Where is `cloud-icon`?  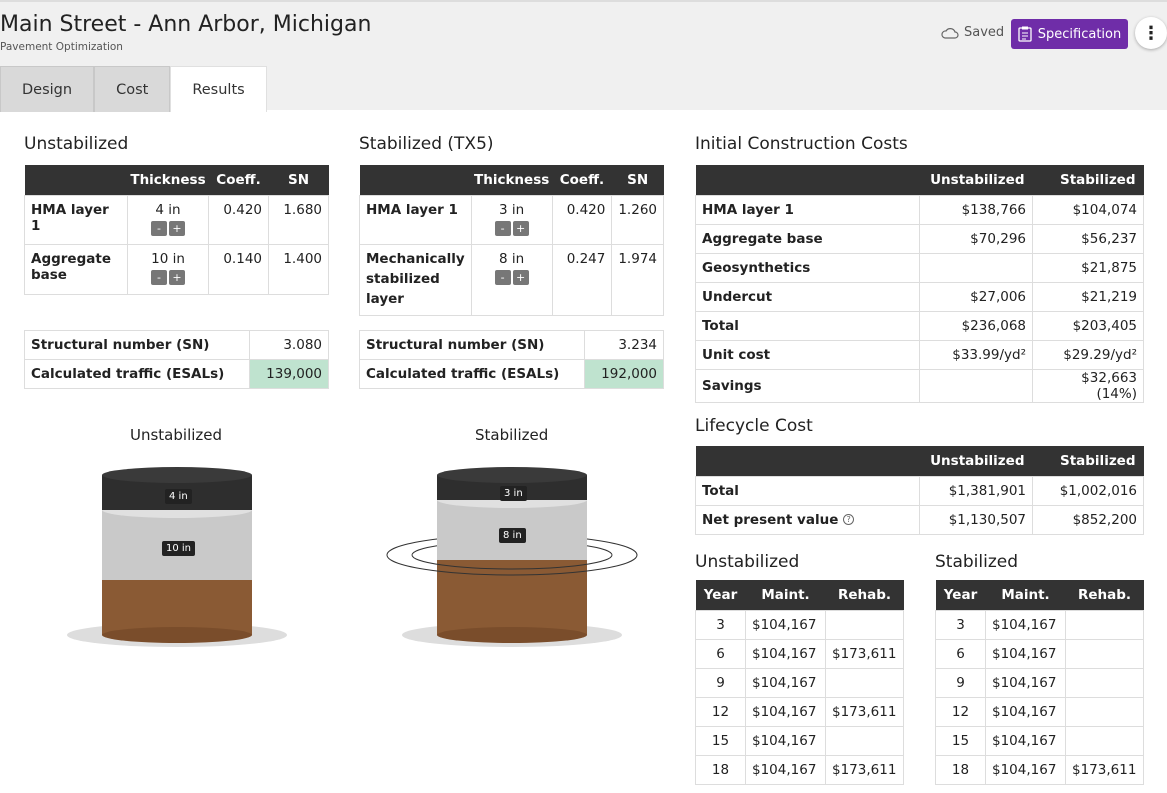
cloud-icon is located at coordinates (950, 33).